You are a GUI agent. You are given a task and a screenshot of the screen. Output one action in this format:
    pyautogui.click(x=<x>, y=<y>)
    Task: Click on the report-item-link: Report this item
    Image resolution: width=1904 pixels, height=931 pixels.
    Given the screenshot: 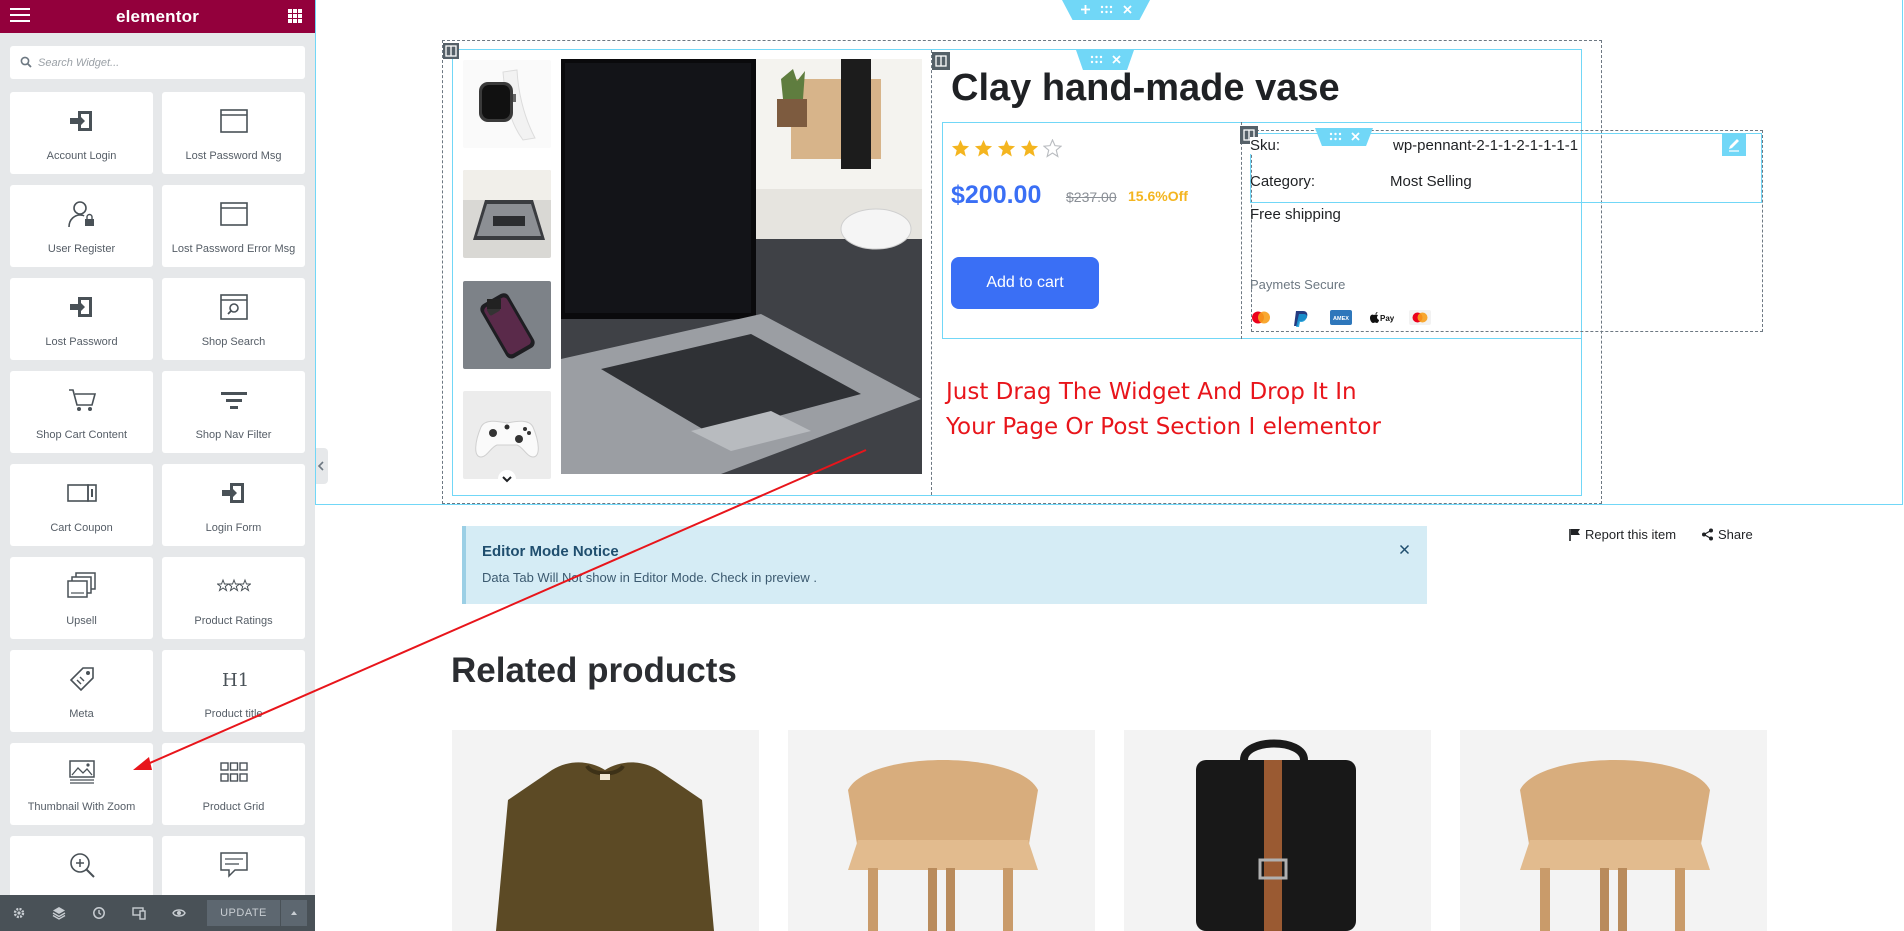 What is the action you would take?
    pyautogui.click(x=1622, y=534)
    